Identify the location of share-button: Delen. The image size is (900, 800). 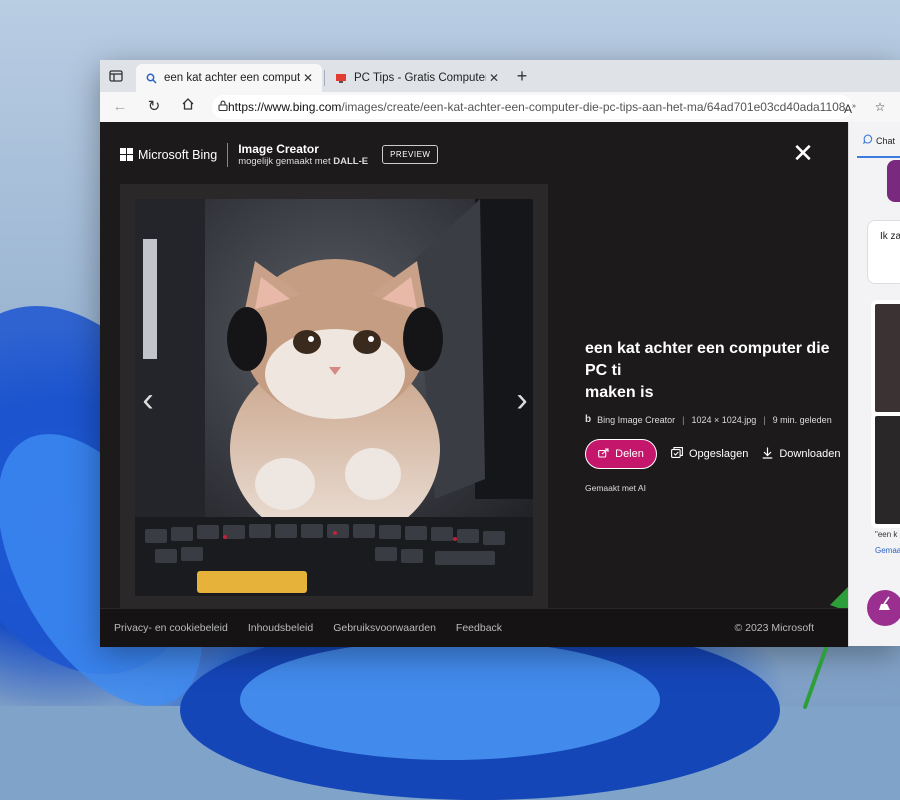
(621, 454).